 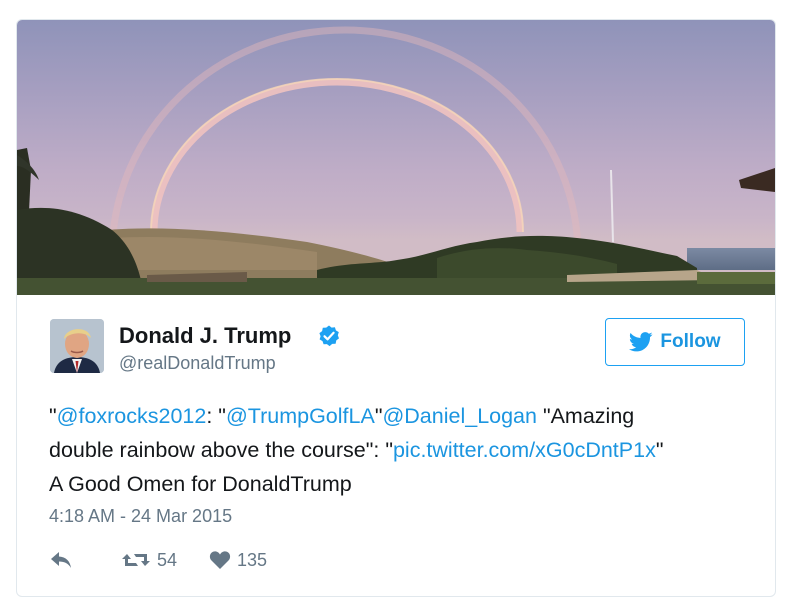 What do you see at coordinates (221, 450) in the screenshot?
I see `text-segment: double rainbow above the course": "` at bounding box center [221, 450].